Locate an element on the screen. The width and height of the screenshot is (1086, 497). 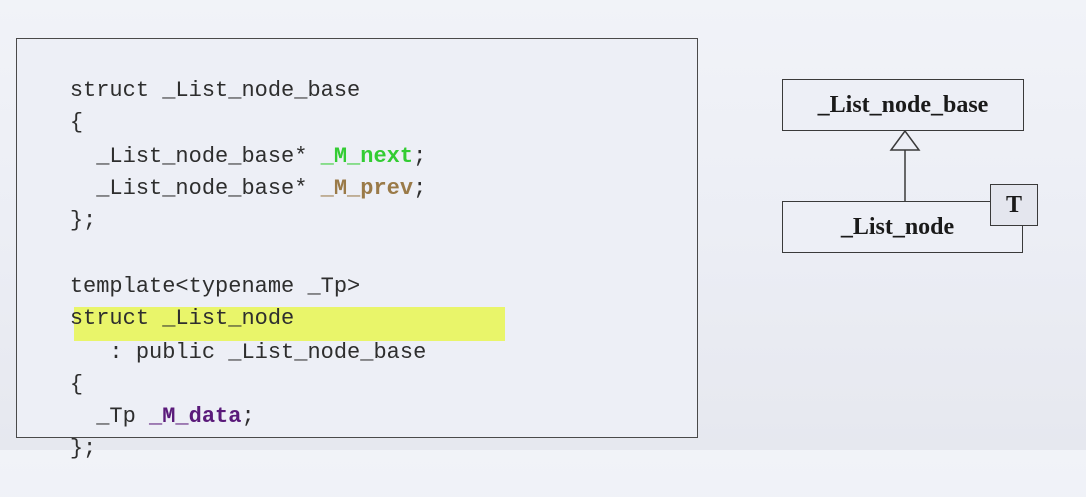
uml-base-class: _List_node_base is located at coordinates (903, 105).